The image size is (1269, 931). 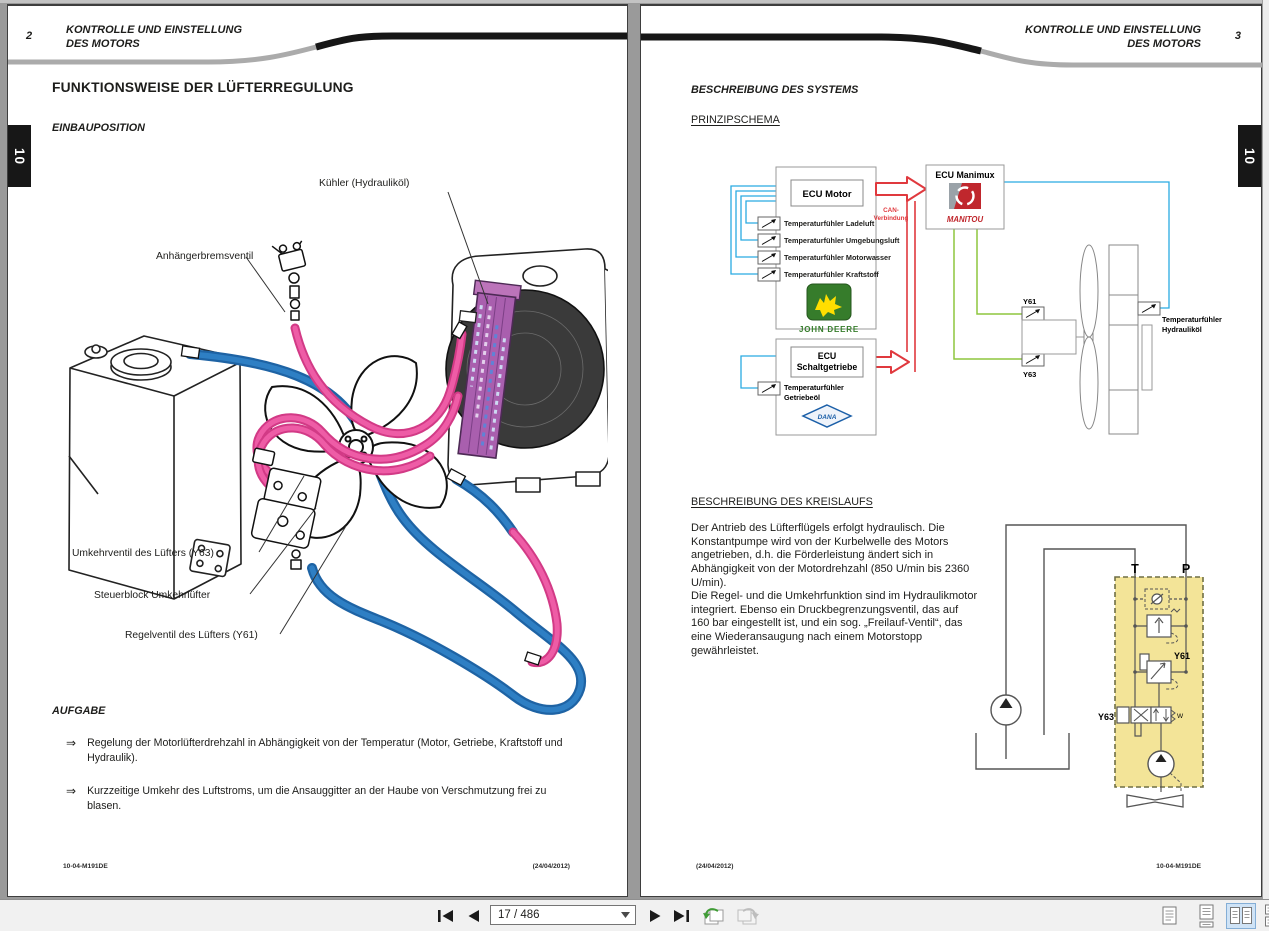 I want to click on manitou-logo: MANITOU, so click(x=965, y=203).